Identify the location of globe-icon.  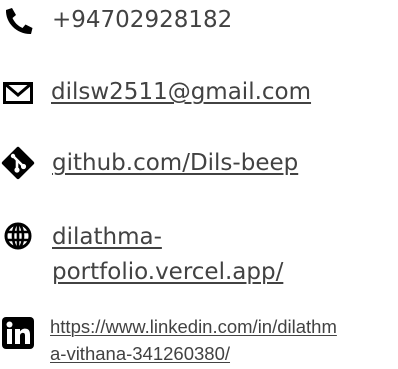
(18, 236).